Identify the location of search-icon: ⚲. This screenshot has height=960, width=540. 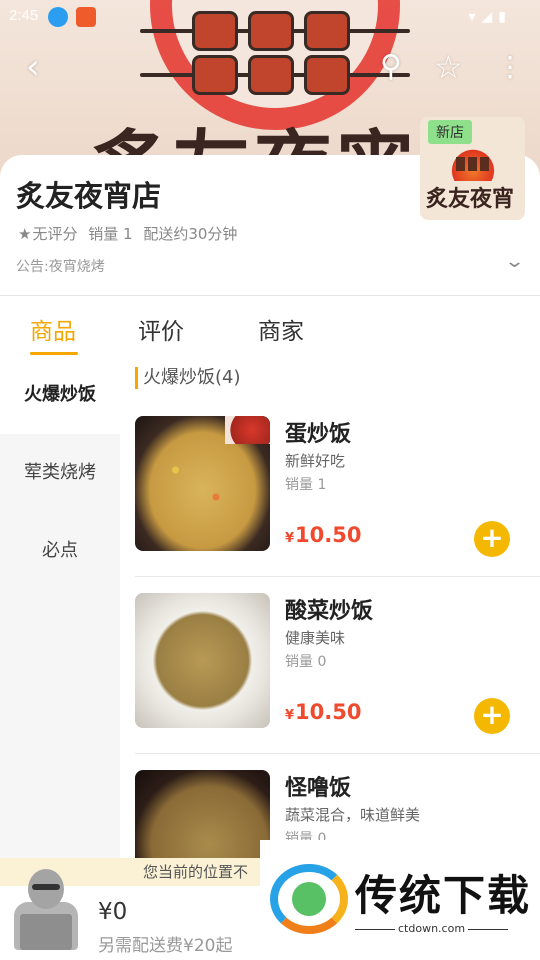
(391, 67).